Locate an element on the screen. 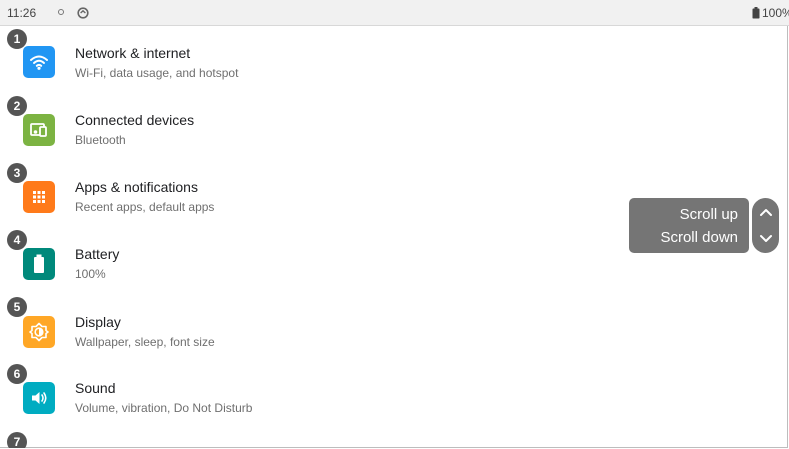 The width and height of the screenshot is (789, 449). item-subtitle: Recent apps, default apps is located at coordinates (145, 207).